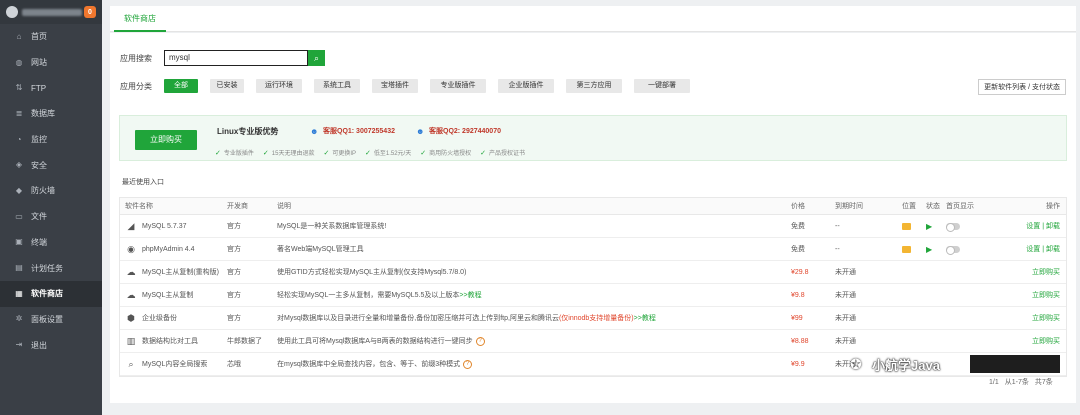  Describe the element at coordinates (446, 153) in the screenshot. I see `feature-item: ✓ 商用防火墙授权` at that location.